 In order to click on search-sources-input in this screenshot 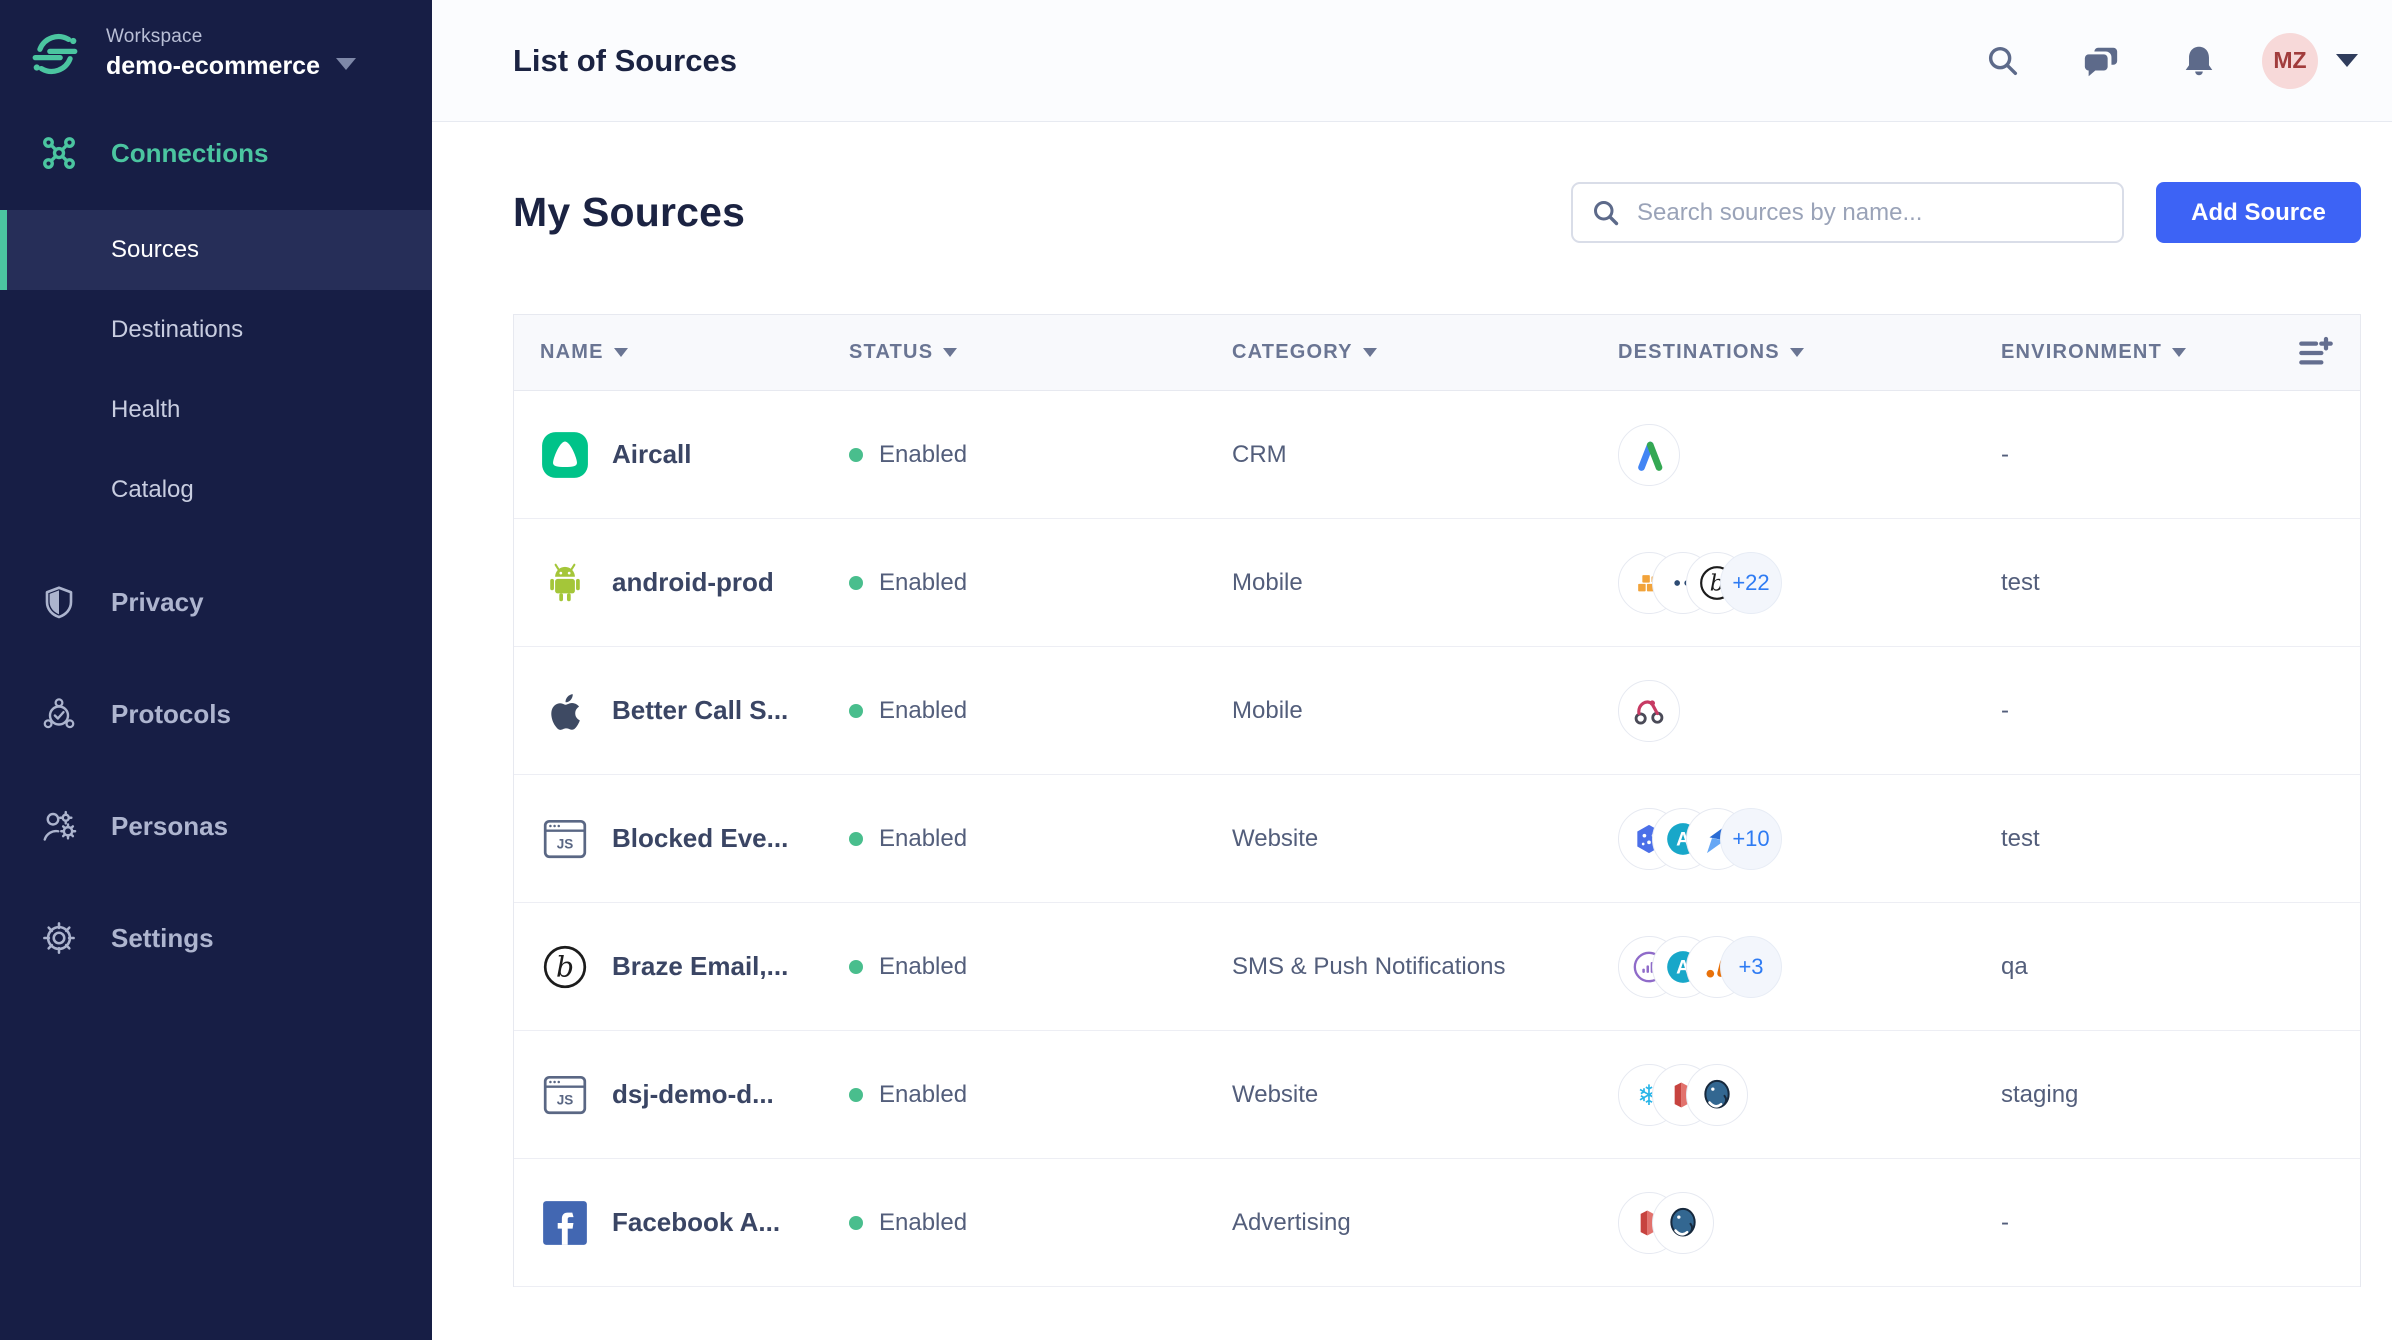, I will do `click(1870, 212)`.